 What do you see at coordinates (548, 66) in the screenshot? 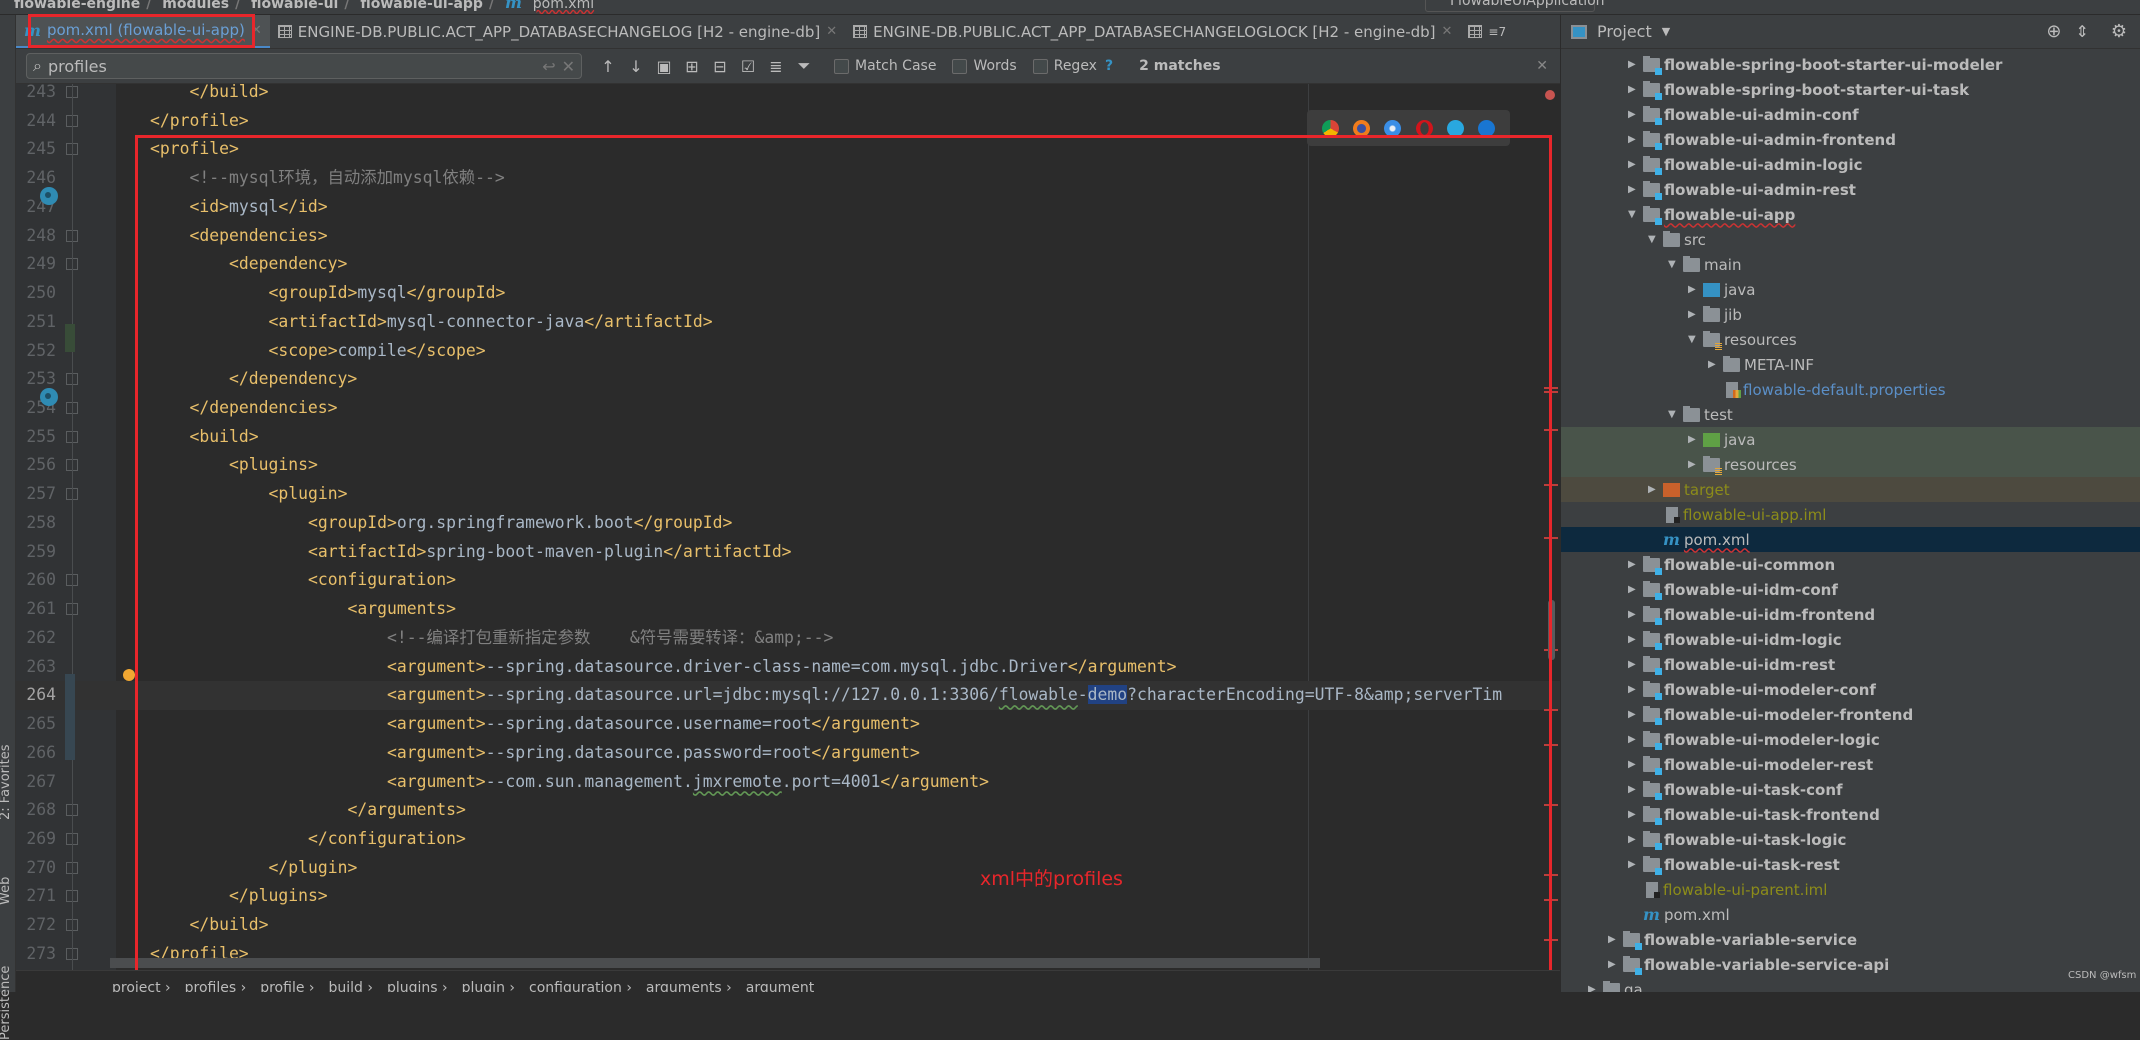
I see `new-line-icon: ↩` at bounding box center [548, 66].